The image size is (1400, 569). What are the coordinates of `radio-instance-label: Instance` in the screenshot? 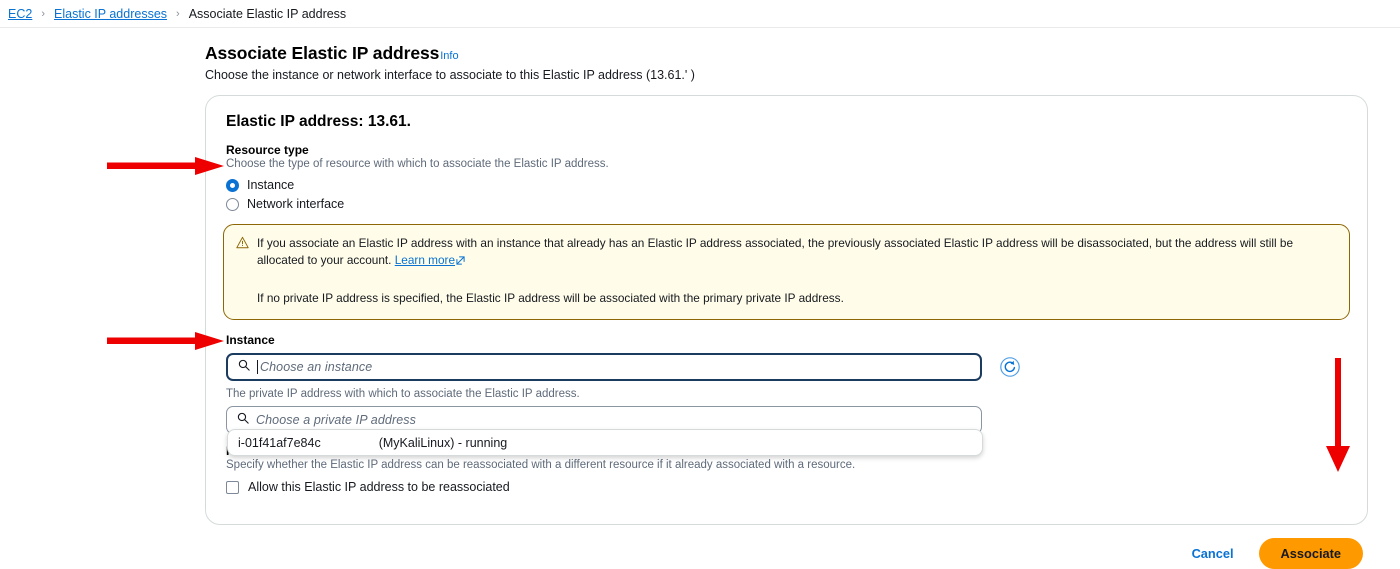 It's located at (271, 185).